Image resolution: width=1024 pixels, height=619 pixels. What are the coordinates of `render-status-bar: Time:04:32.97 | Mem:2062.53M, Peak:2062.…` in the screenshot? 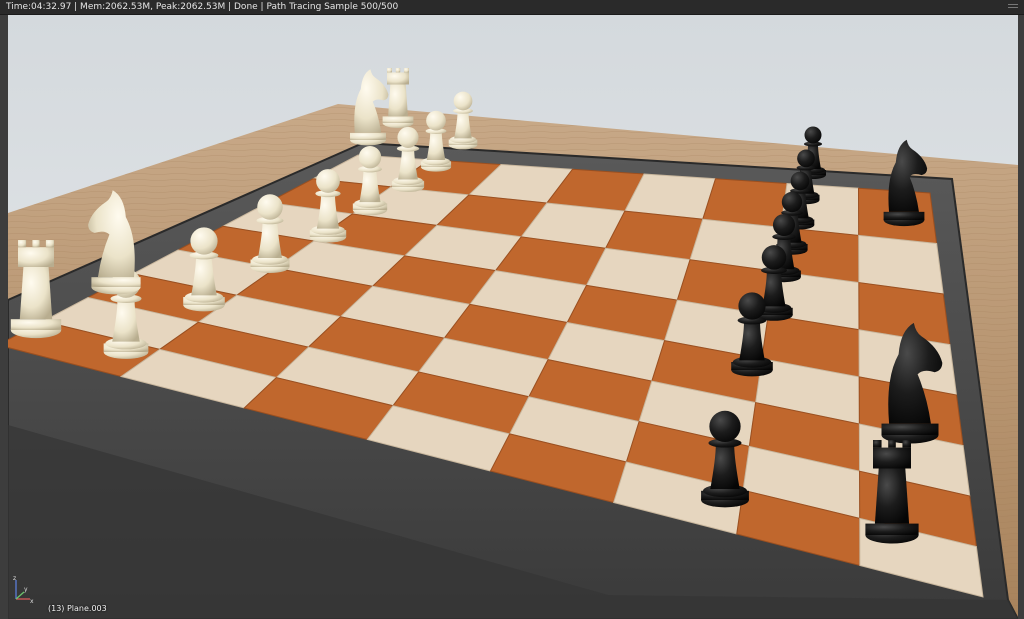 It's located at (512, 7).